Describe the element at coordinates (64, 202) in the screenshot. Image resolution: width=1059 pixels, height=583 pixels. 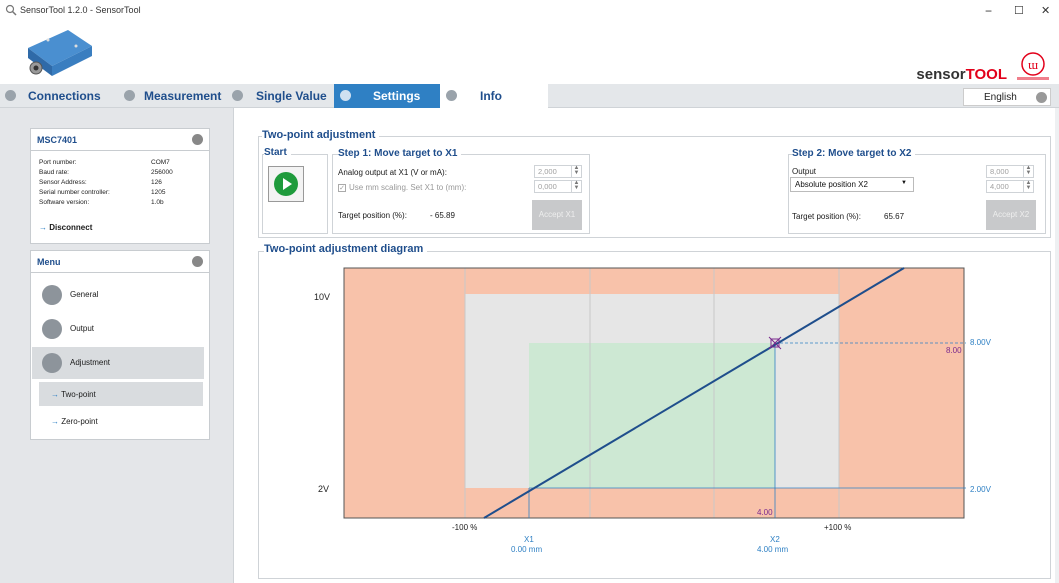
I see `field-software-label: Software version:` at that location.